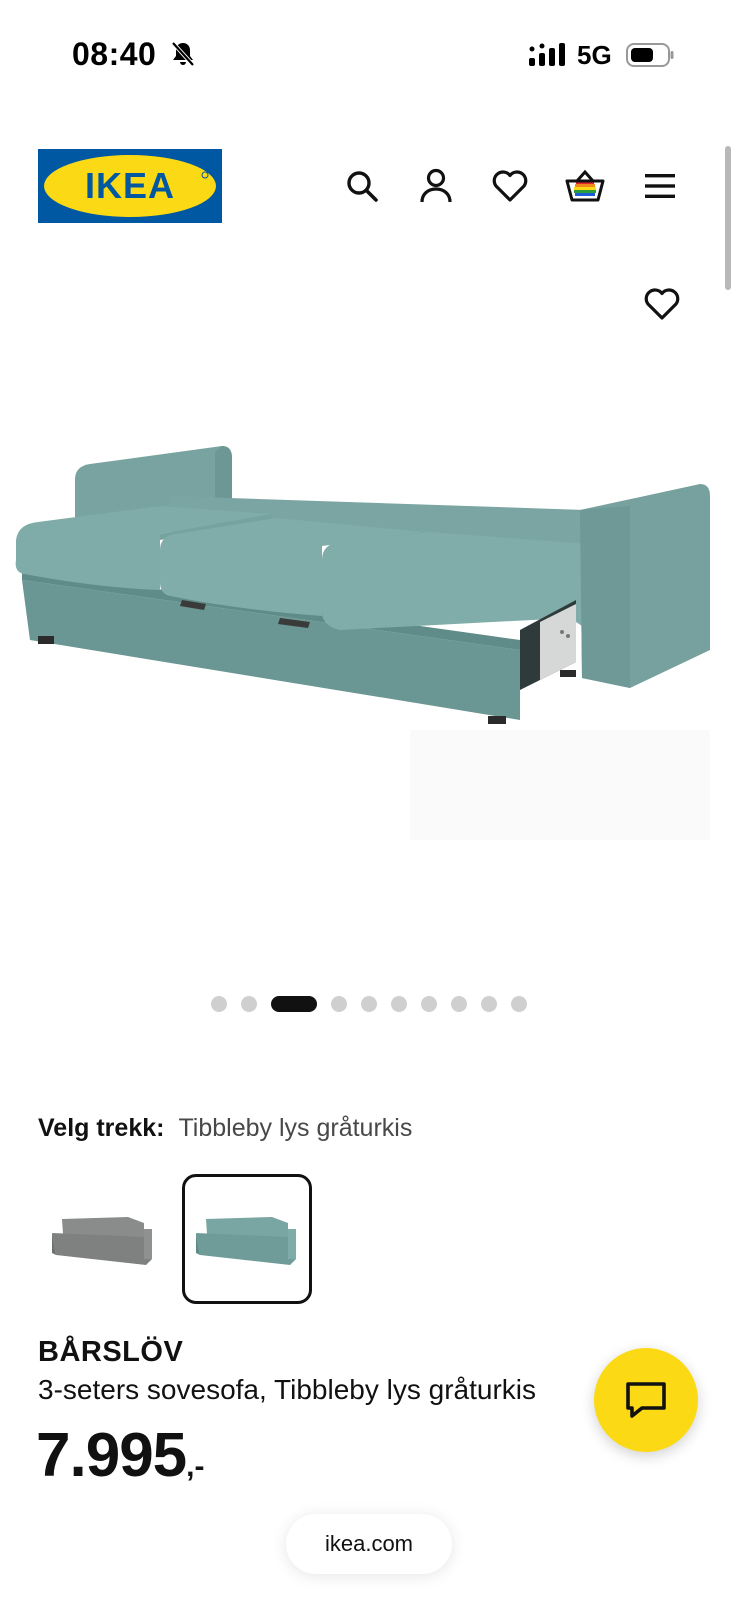 The height and width of the screenshot is (1600, 738). Describe the element at coordinates (594, 55) in the screenshot. I see `network-type: 5G` at that location.